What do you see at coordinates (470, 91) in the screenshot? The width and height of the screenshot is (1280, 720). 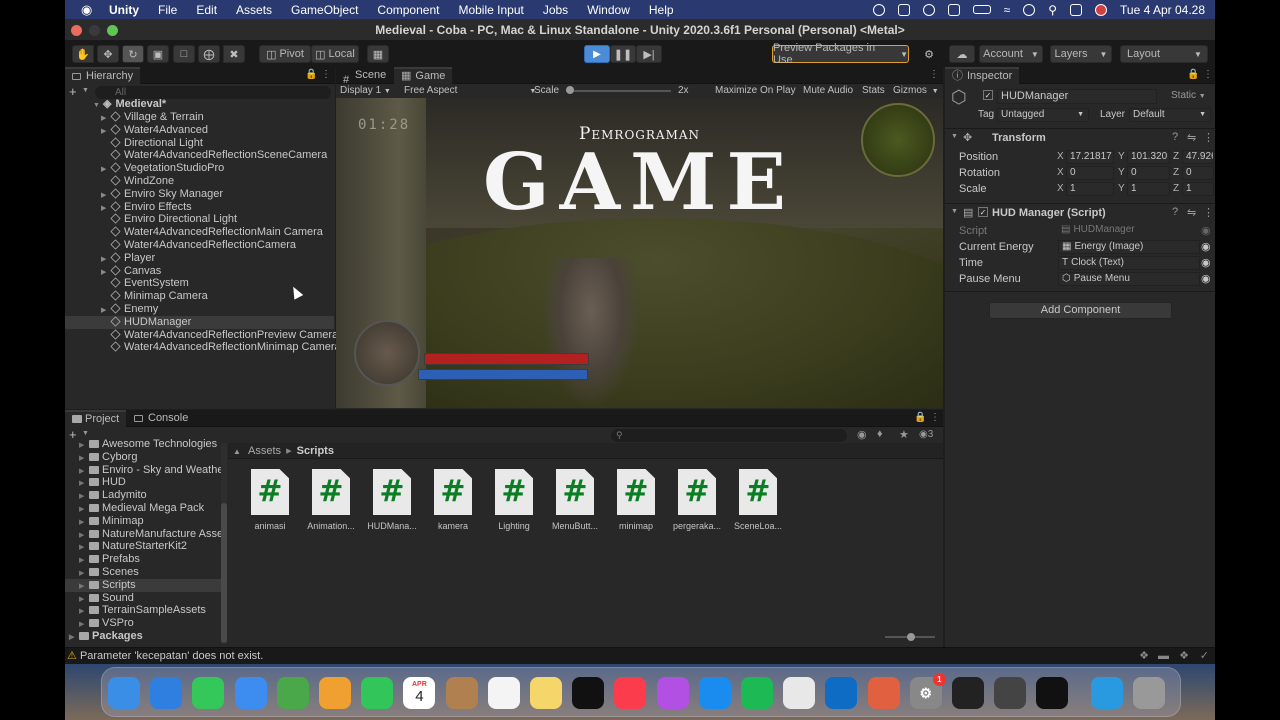 I see `aspect-dropdown: Free Aspect ▼` at bounding box center [470, 91].